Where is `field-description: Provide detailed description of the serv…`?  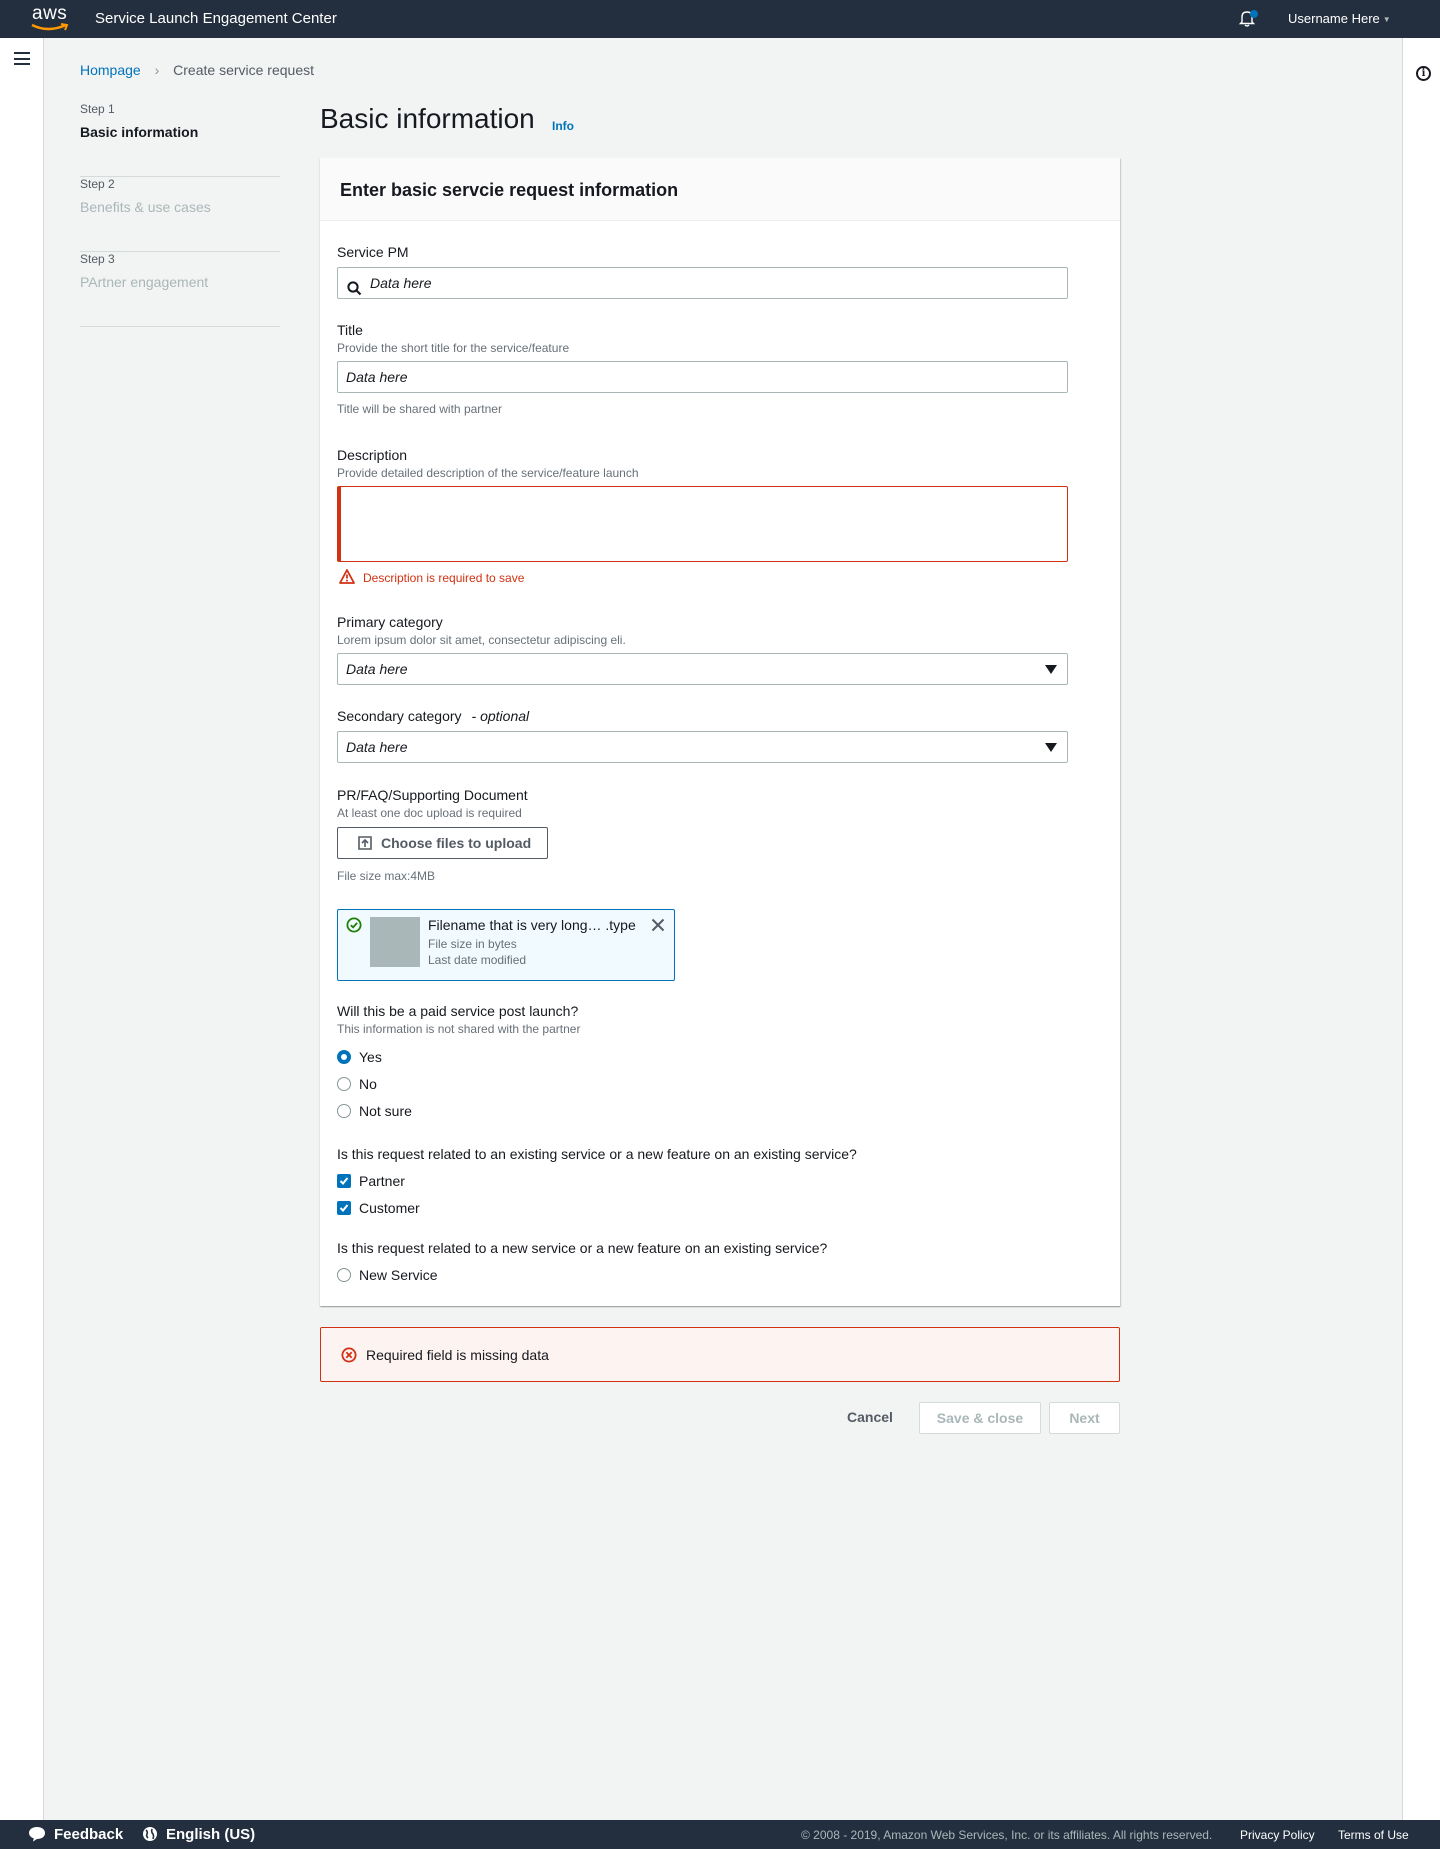
field-description: Provide detailed description of the serv… is located at coordinates (488, 473).